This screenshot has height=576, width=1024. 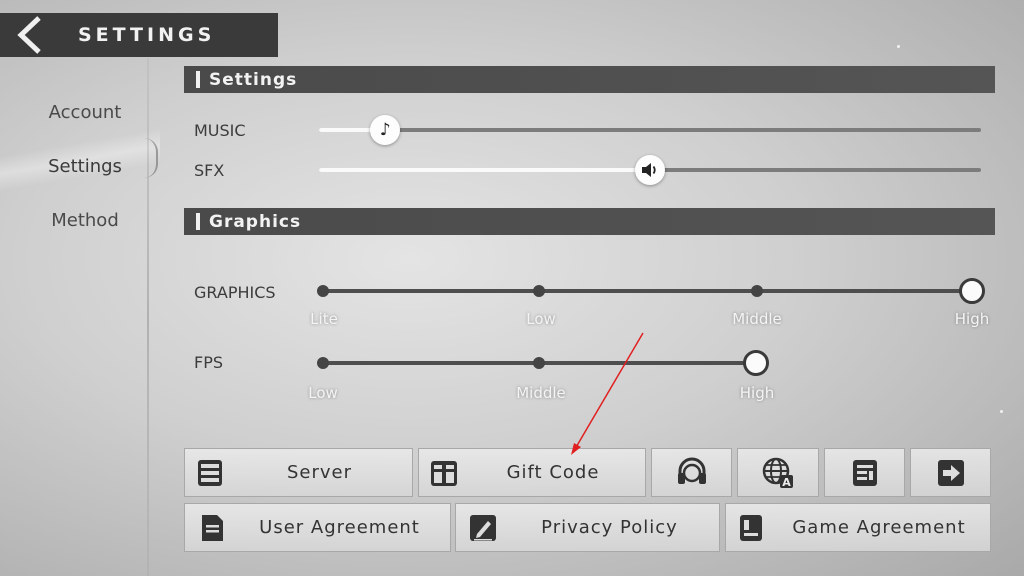 I want to click on document-icon, so click(x=212, y=528).